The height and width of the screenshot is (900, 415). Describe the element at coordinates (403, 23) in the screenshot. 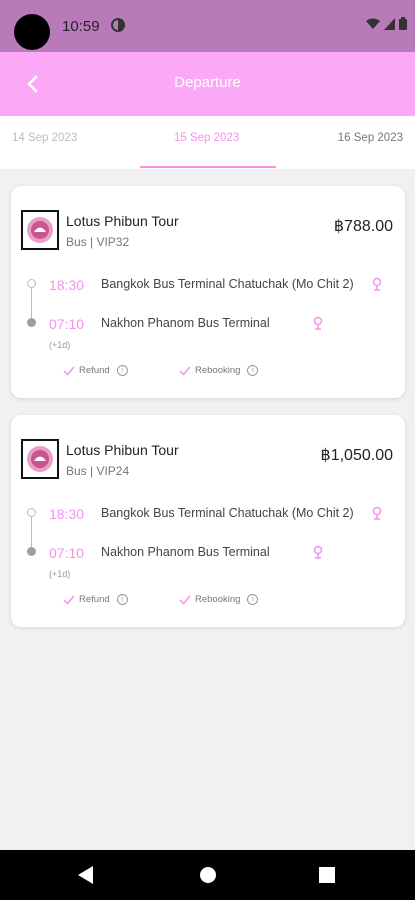

I see `battery-icon` at that location.